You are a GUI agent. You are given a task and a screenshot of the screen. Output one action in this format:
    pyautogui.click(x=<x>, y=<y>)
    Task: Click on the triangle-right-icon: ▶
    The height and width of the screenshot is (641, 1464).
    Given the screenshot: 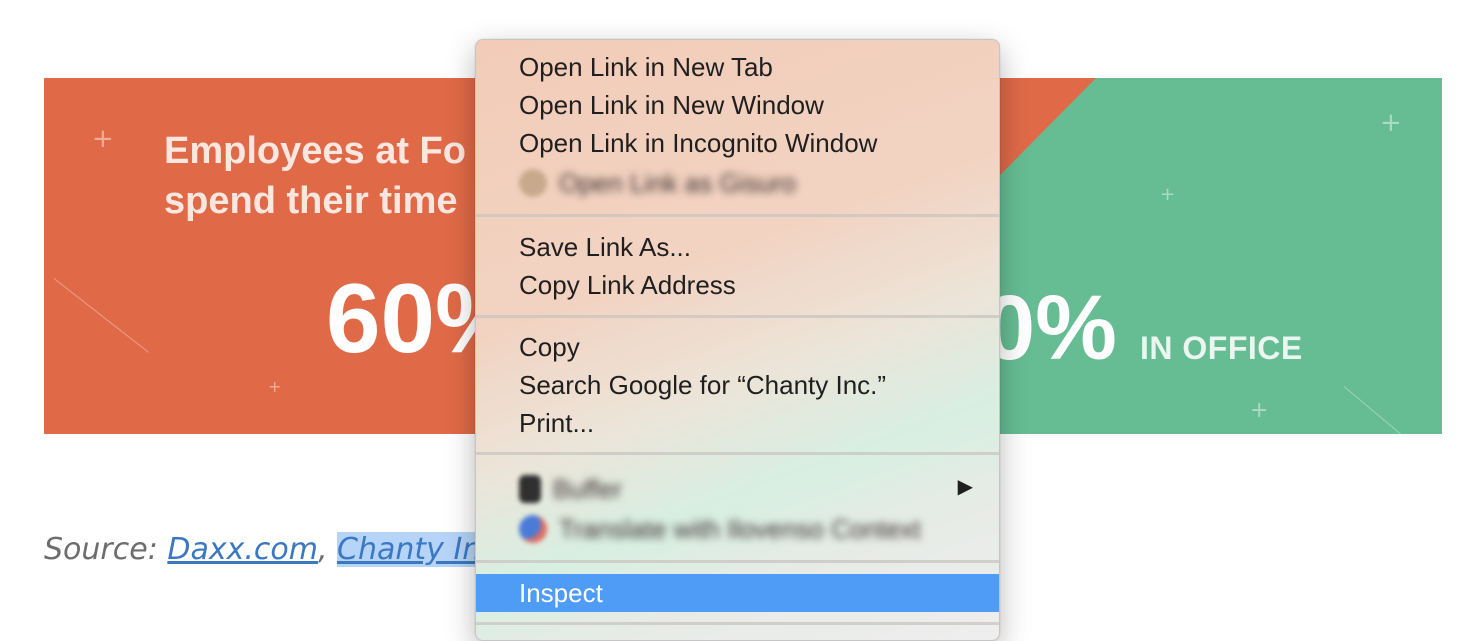 What is the action you would take?
    pyautogui.click(x=965, y=487)
    